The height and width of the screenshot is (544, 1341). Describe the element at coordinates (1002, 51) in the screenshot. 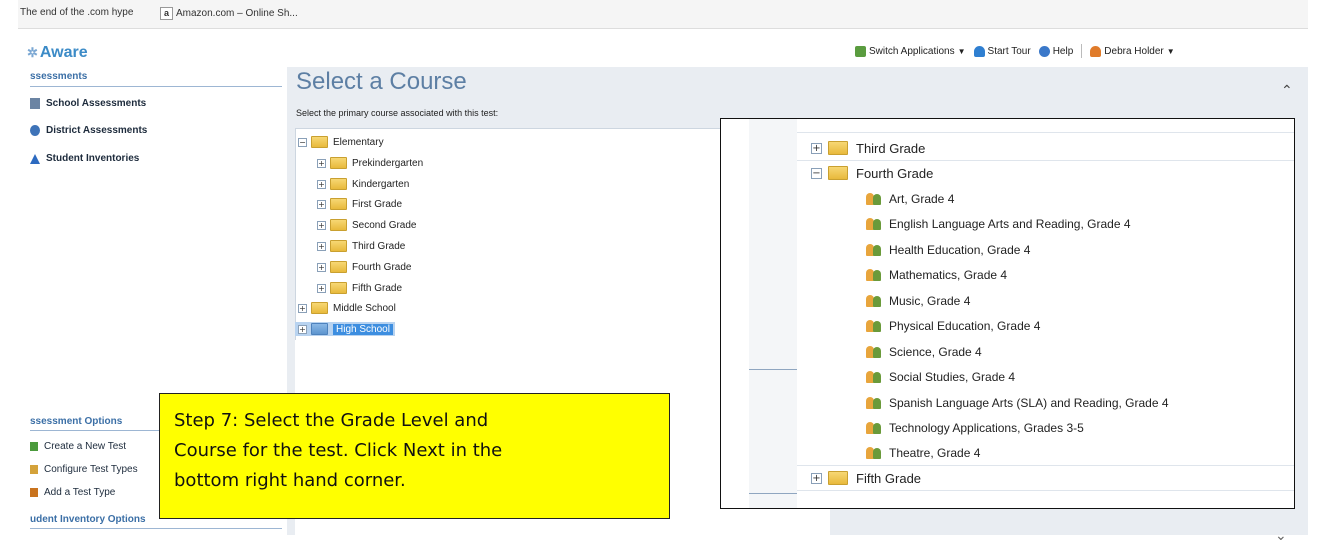

I see `start-tour-link: Start Tour` at that location.